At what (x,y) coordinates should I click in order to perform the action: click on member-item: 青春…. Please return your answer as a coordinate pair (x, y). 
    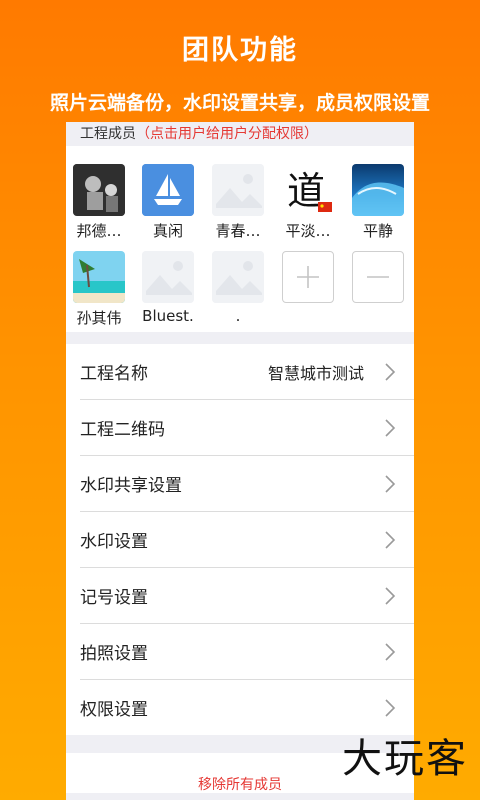
    Looking at the image, I should click on (238, 202).